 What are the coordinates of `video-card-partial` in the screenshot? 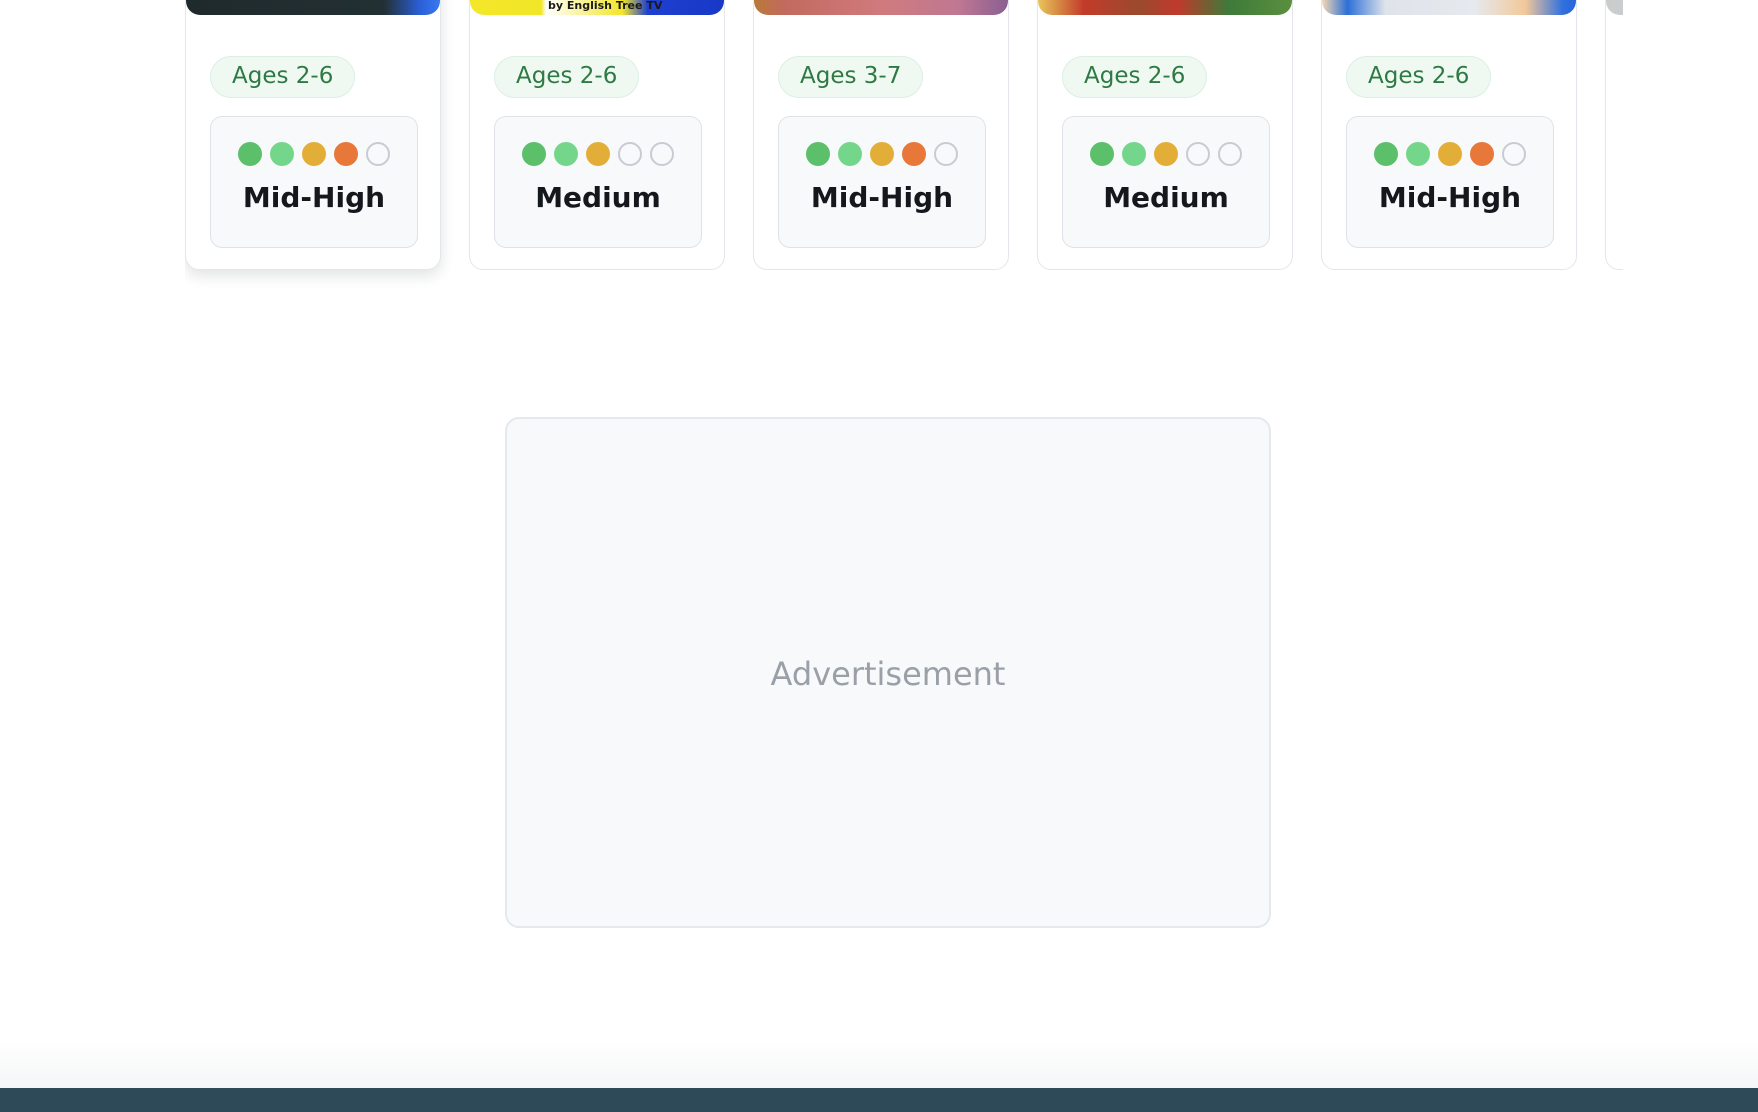 It's located at (1614, 135).